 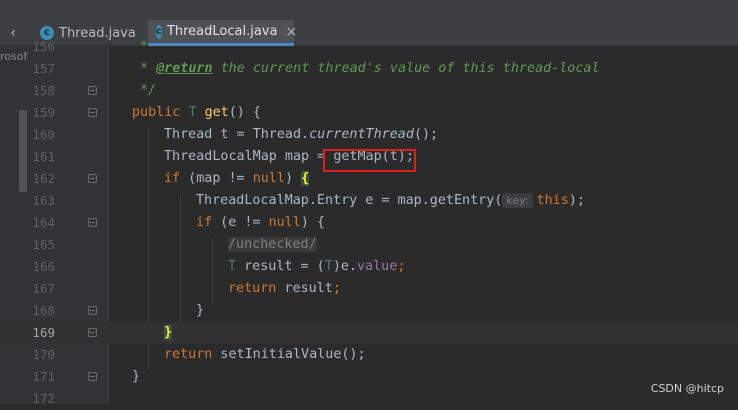 I want to click on red-highlight-box, so click(x=369, y=160).